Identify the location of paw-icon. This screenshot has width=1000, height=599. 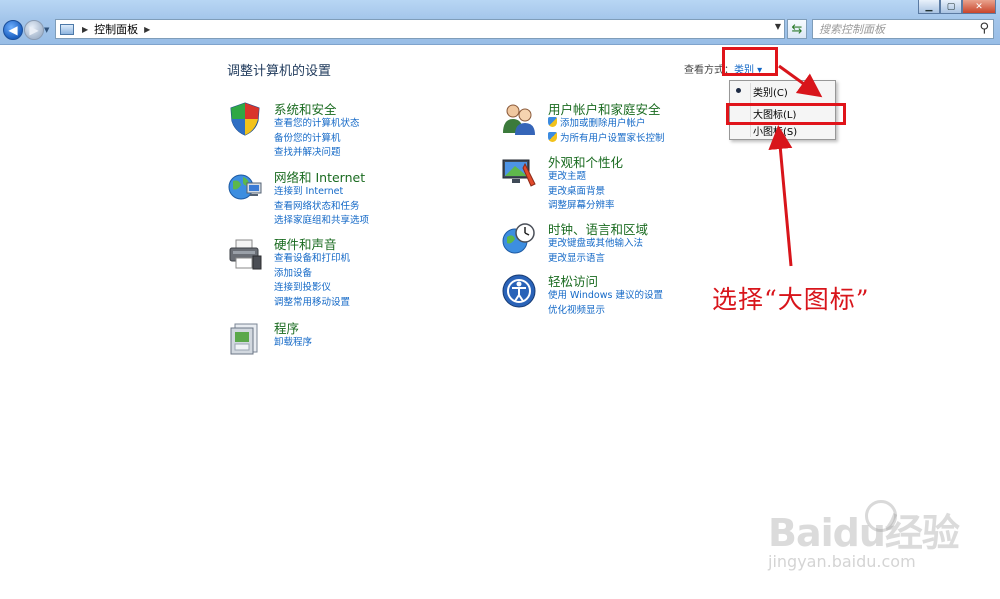
(881, 516).